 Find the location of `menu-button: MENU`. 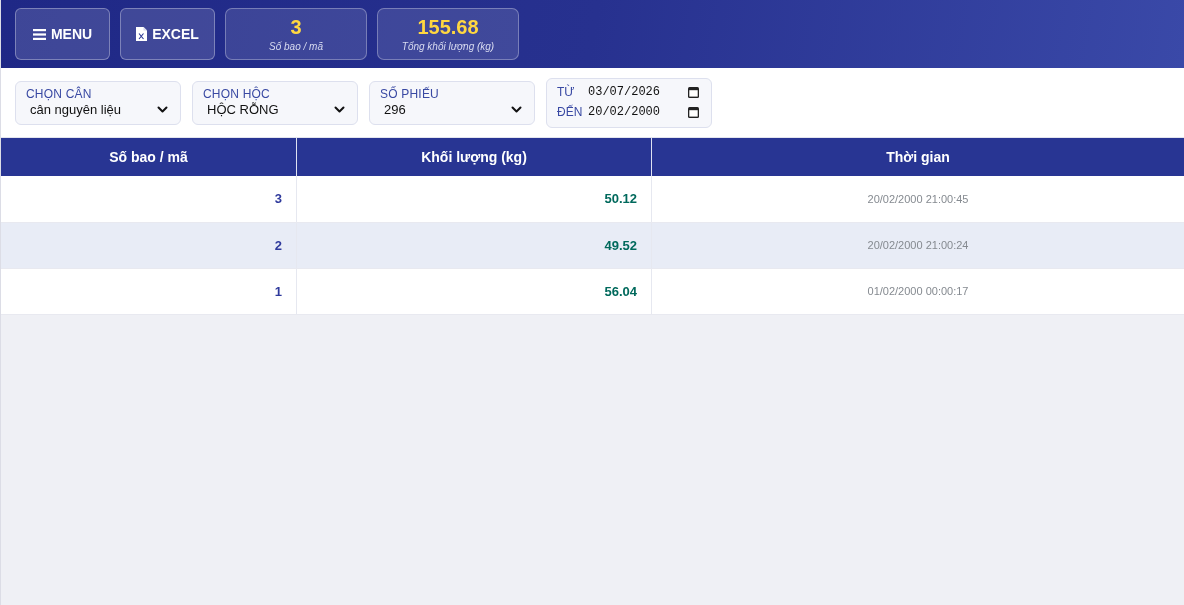

menu-button: MENU is located at coordinates (62, 34).